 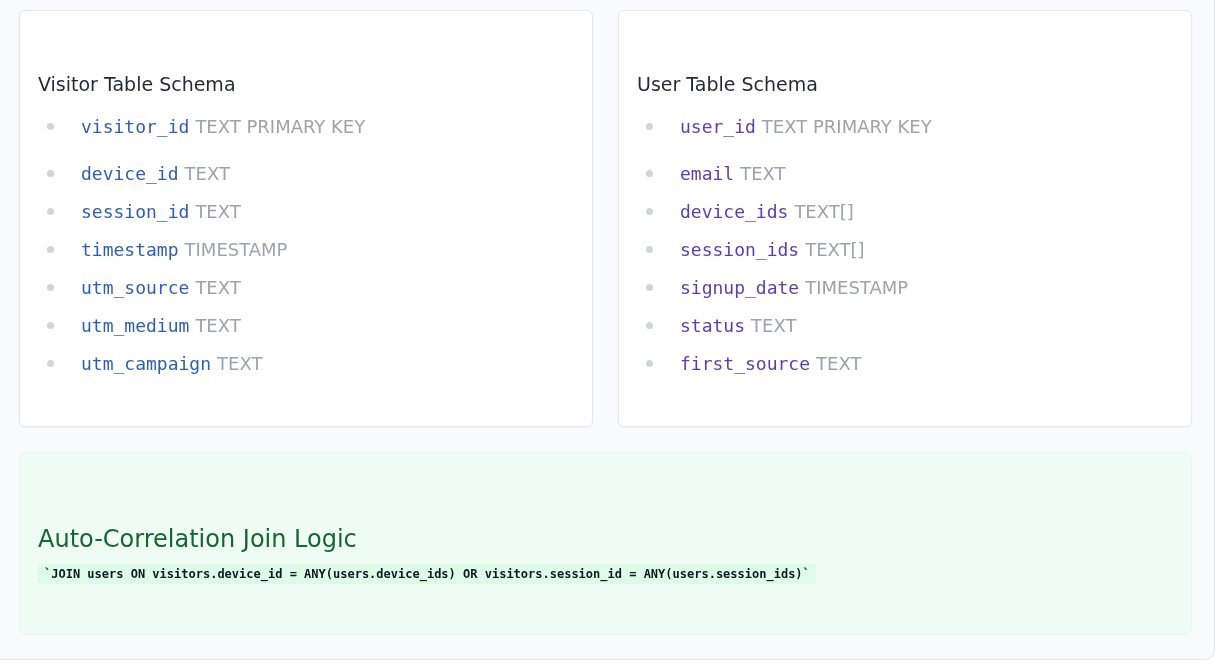 I want to click on field-name: first_source, so click(x=745, y=363).